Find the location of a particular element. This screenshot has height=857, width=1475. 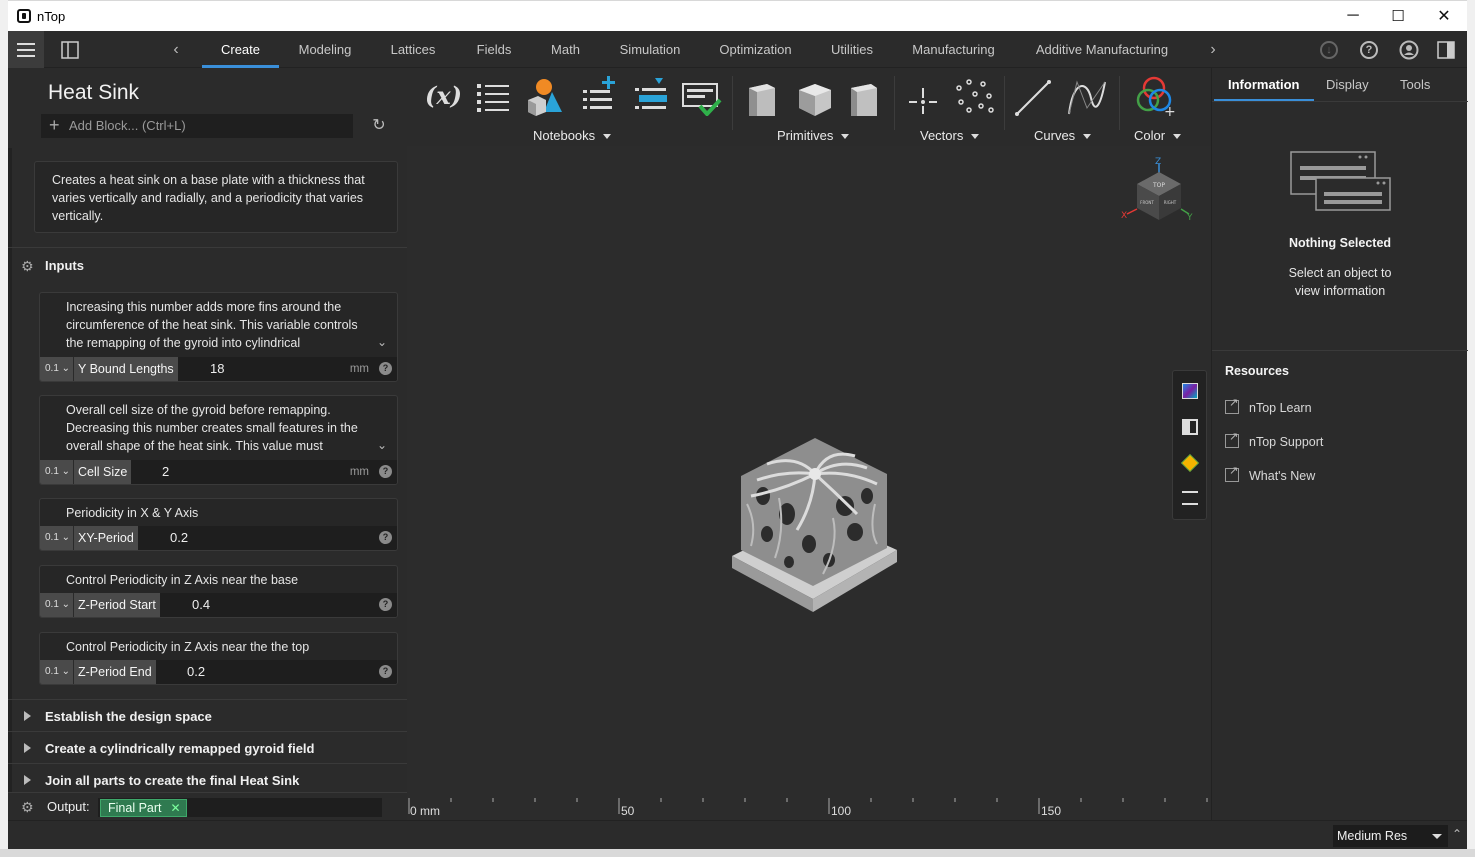

output-chip: Final Part ✕ is located at coordinates (143, 808).